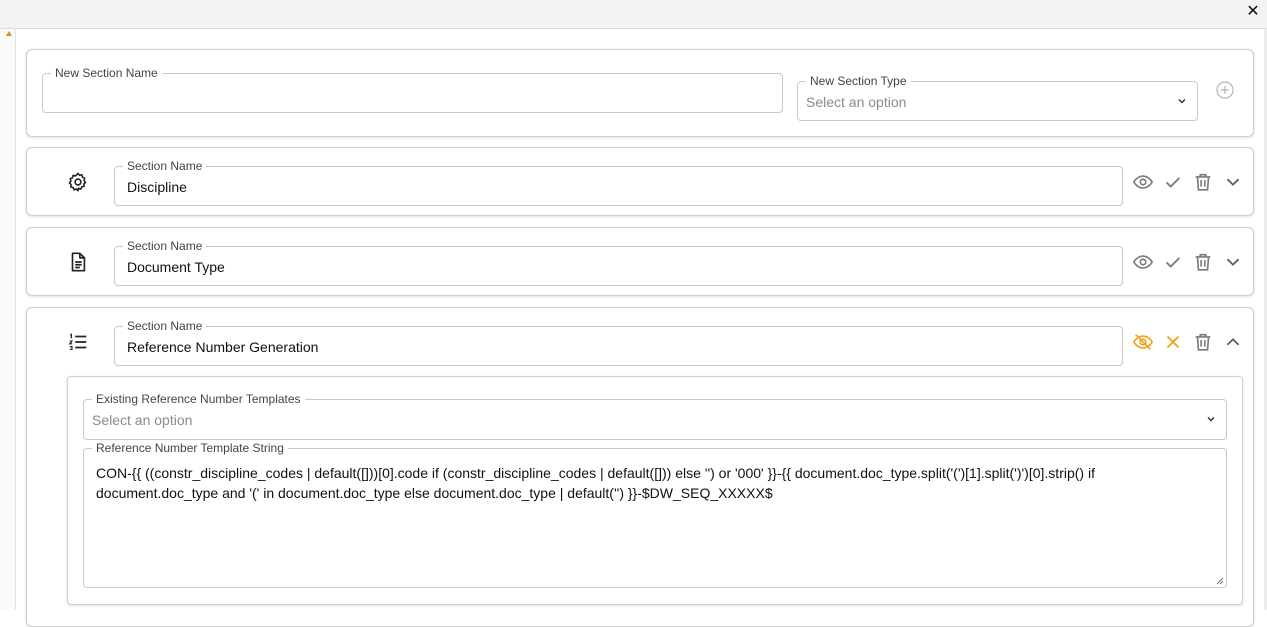 Image resolution: width=1267 pixels, height=627 pixels. I want to click on plus-circle-icon, so click(1225, 90).